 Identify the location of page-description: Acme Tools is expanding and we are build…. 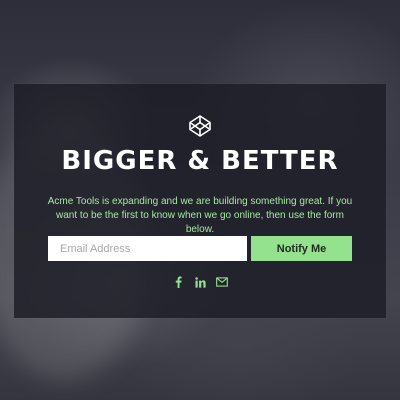
(200, 215).